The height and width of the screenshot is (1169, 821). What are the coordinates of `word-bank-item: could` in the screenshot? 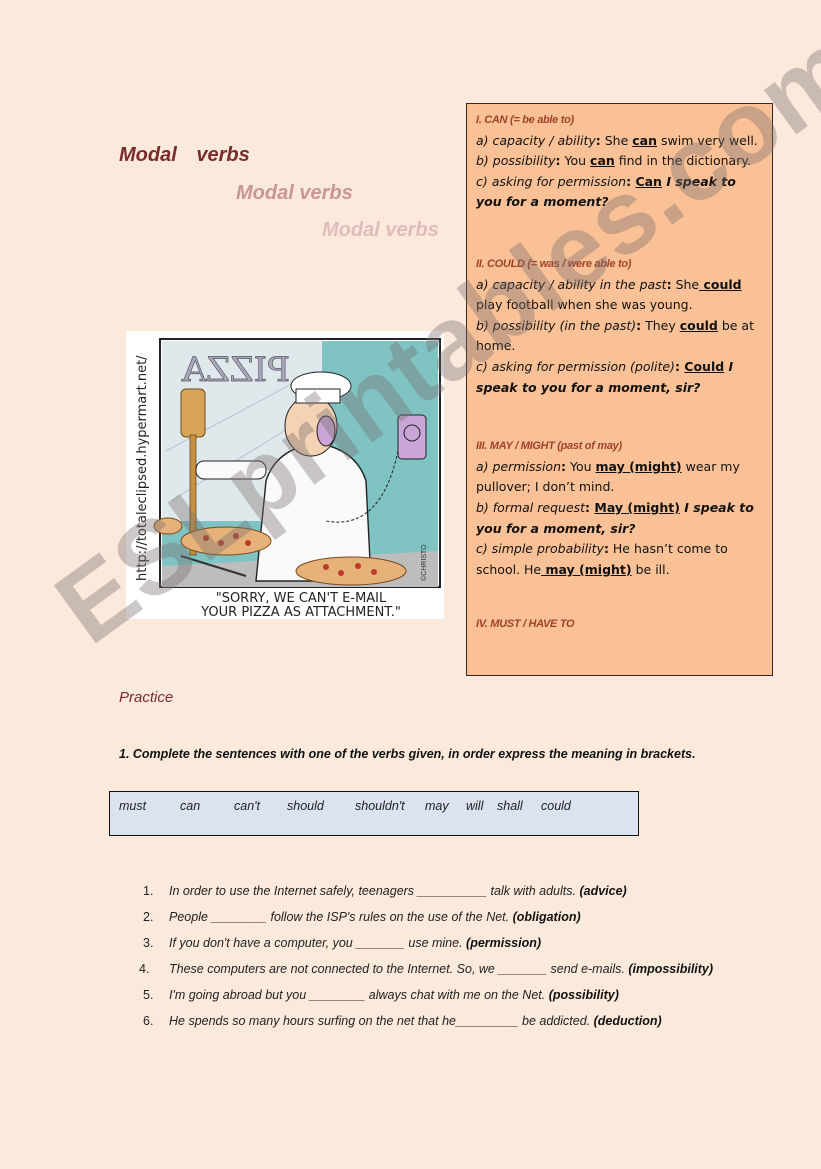 It's located at (556, 806).